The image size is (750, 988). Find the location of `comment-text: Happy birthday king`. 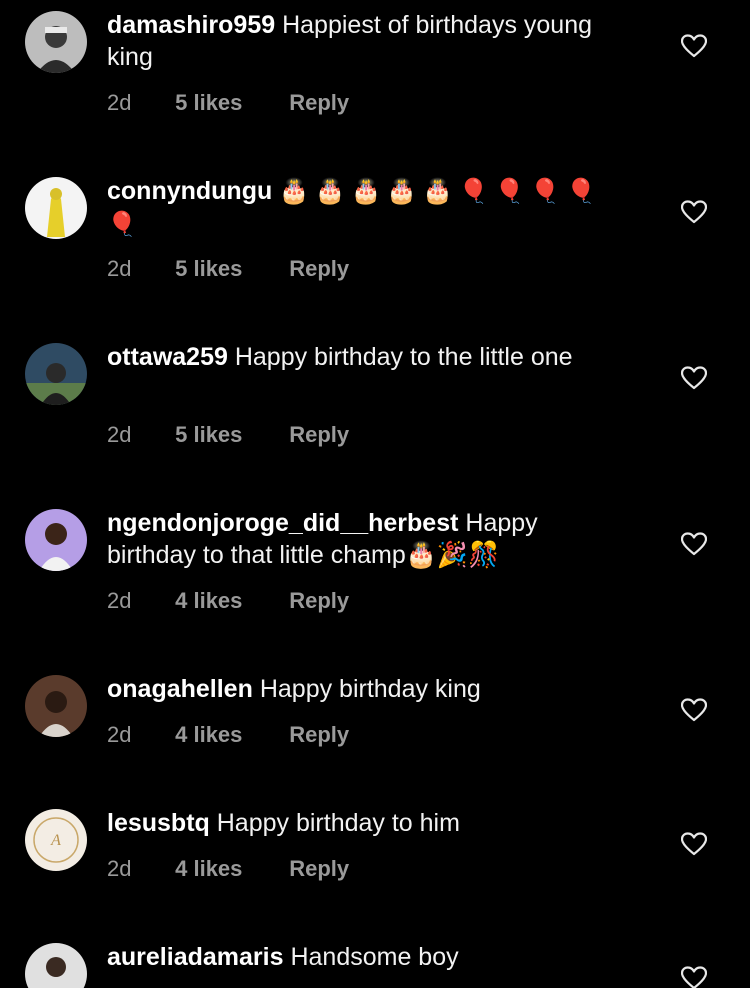

comment-text: Happy birthday king is located at coordinates (370, 689).